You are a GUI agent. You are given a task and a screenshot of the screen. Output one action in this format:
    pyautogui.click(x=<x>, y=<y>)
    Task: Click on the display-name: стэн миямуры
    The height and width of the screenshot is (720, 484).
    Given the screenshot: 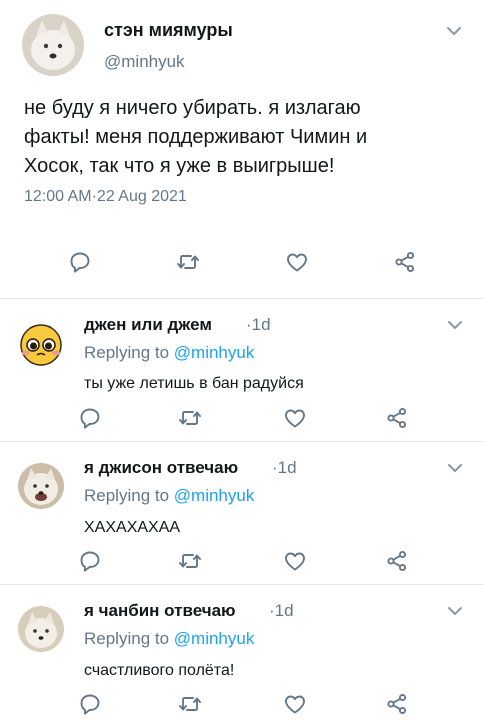 What is the action you would take?
    pyautogui.click(x=168, y=30)
    